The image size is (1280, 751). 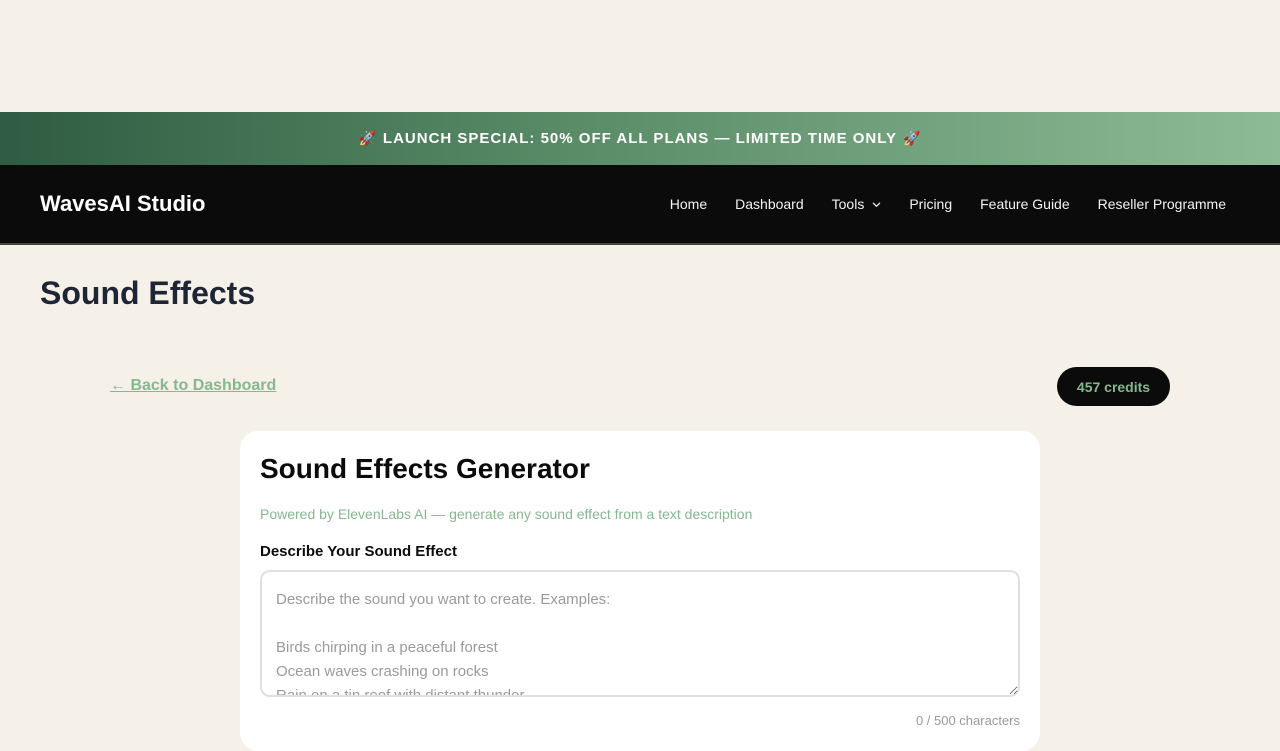 I want to click on nav-tools-label: Tools, so click(x=848, y=204).